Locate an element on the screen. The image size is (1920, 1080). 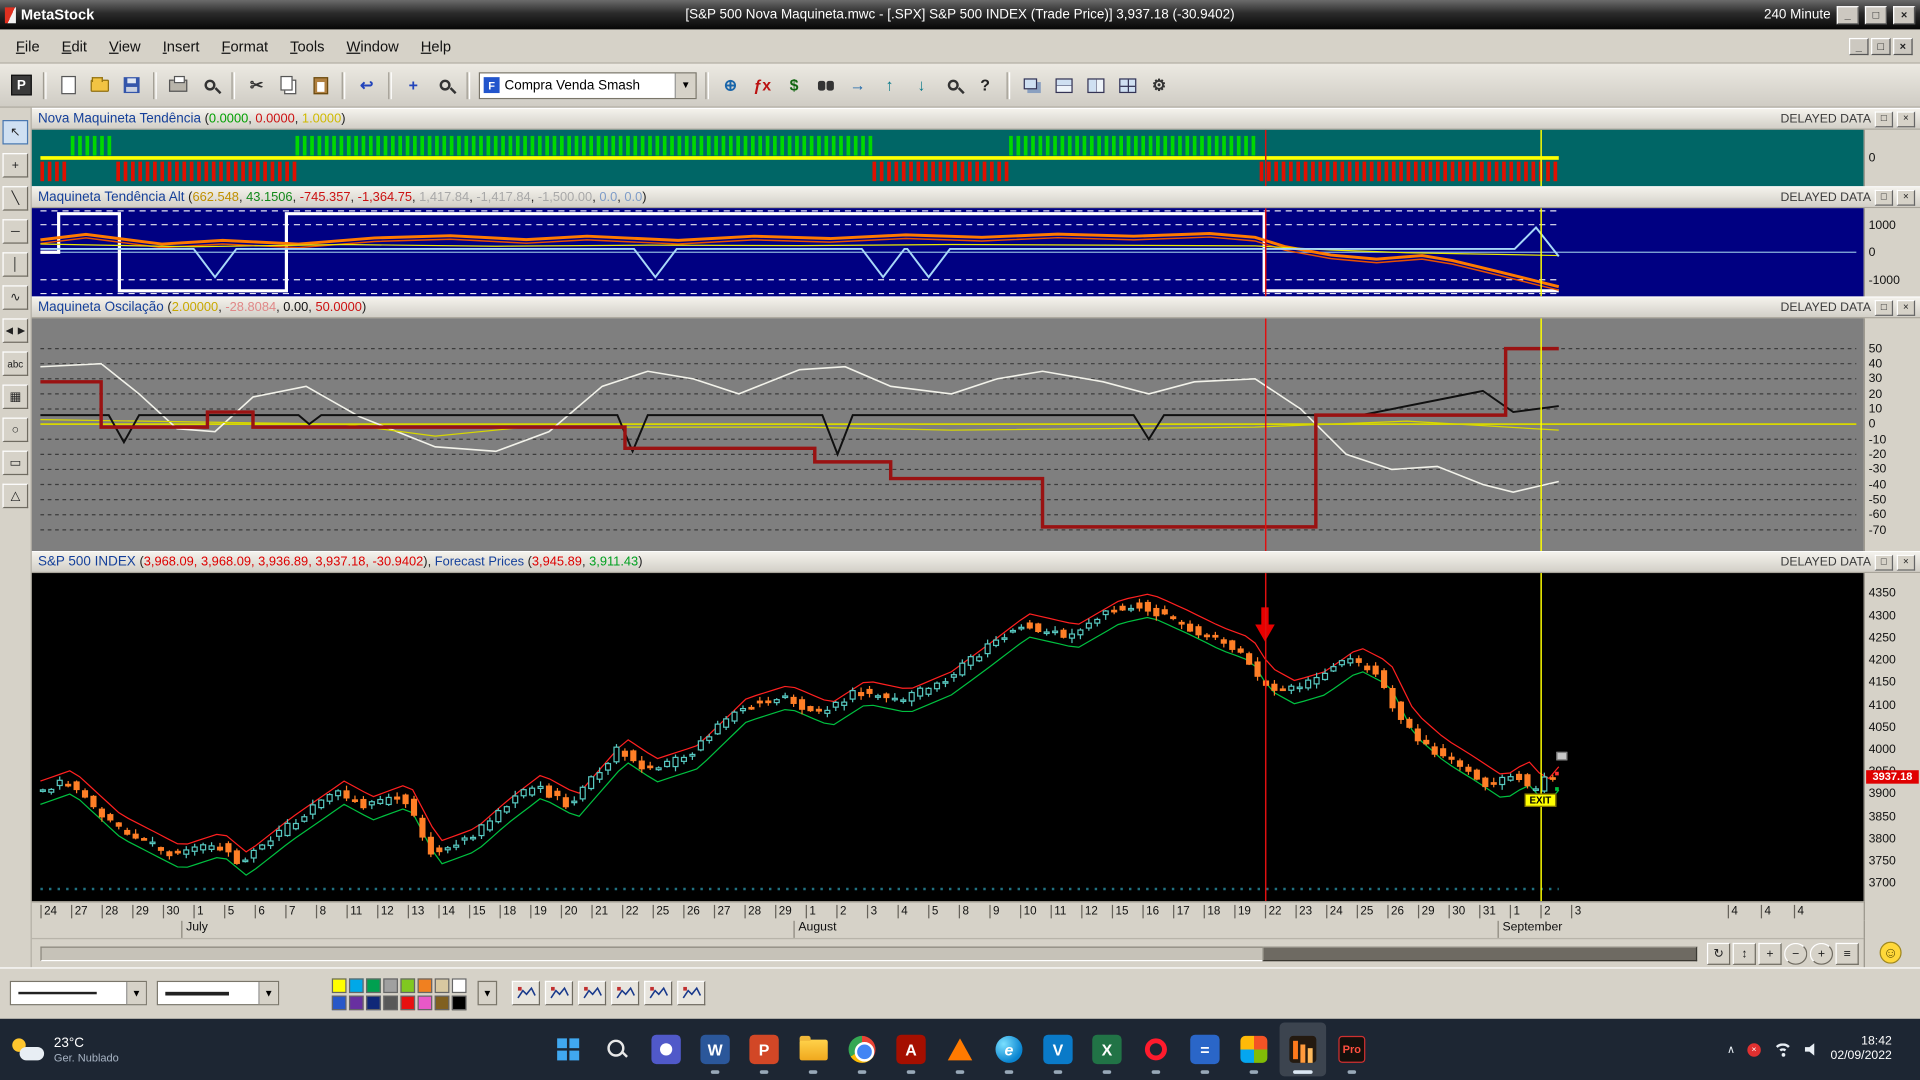
trendline-tool: ╲ is located at coordinates (15, 198).